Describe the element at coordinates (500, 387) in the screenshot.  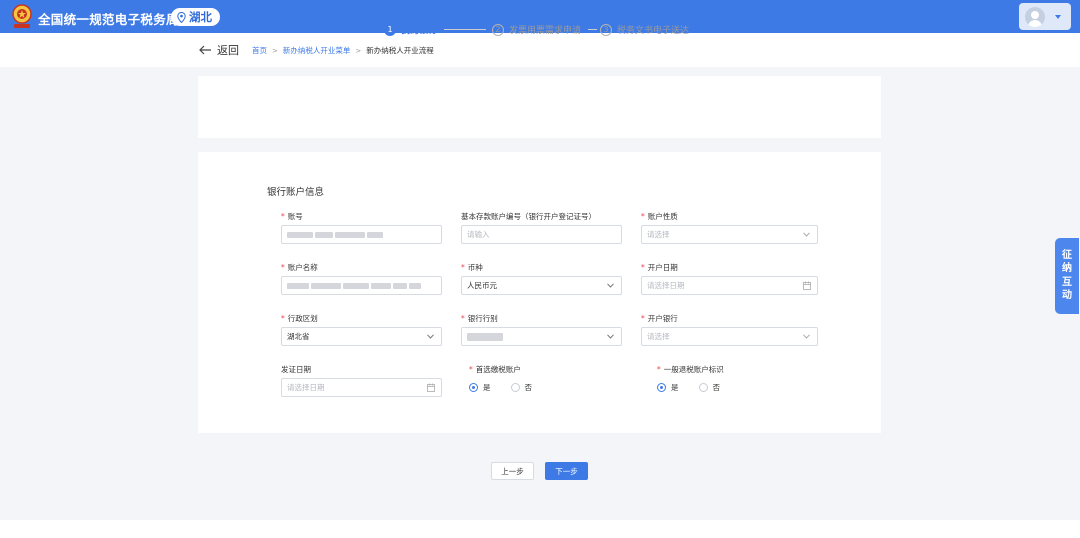
I see `preferred-tax-account-radio-group: 是 否` at that location.